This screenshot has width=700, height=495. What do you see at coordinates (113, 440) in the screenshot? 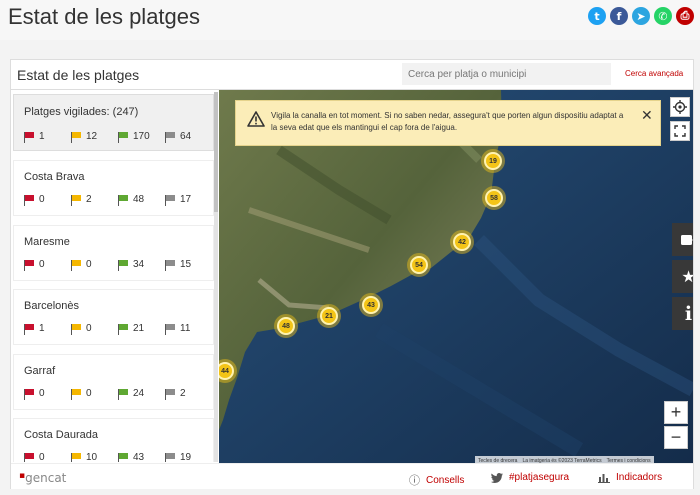
I see `region-card-costa-daurada: Costa Daurada 0 10 43 19` at bounding box center [113, 440].